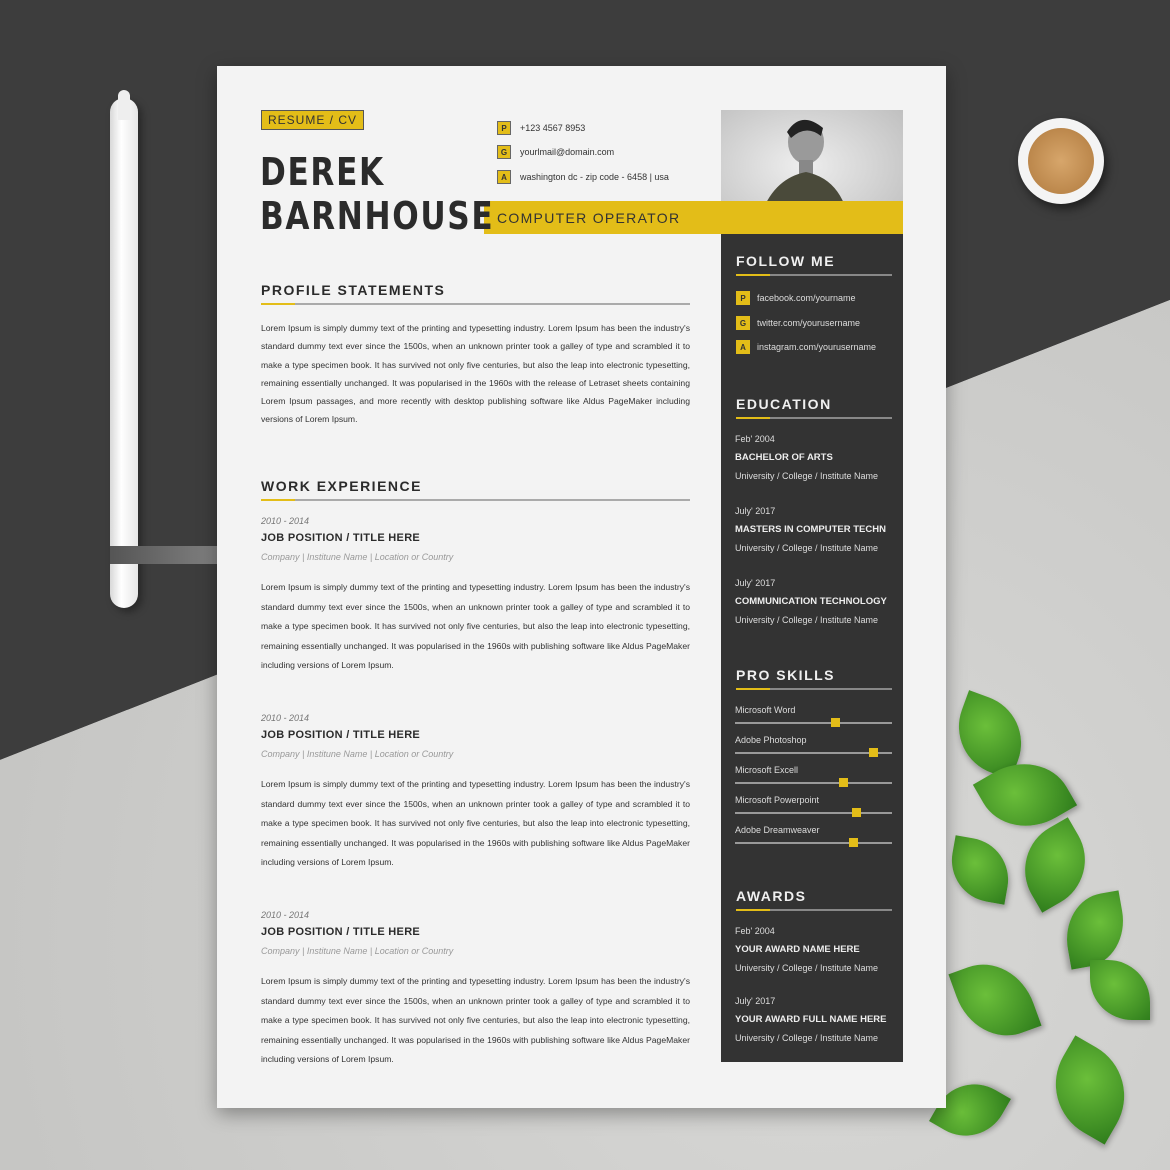 The image size is (1170, 1170). What do you see at coordinates (743, 347) in the screenshot?
I see `instagram-icon: A` at bounding box center [743, 347].